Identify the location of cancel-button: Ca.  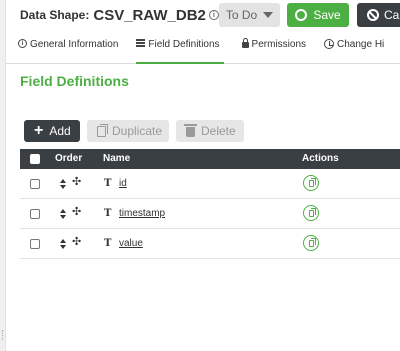
(378, 15).